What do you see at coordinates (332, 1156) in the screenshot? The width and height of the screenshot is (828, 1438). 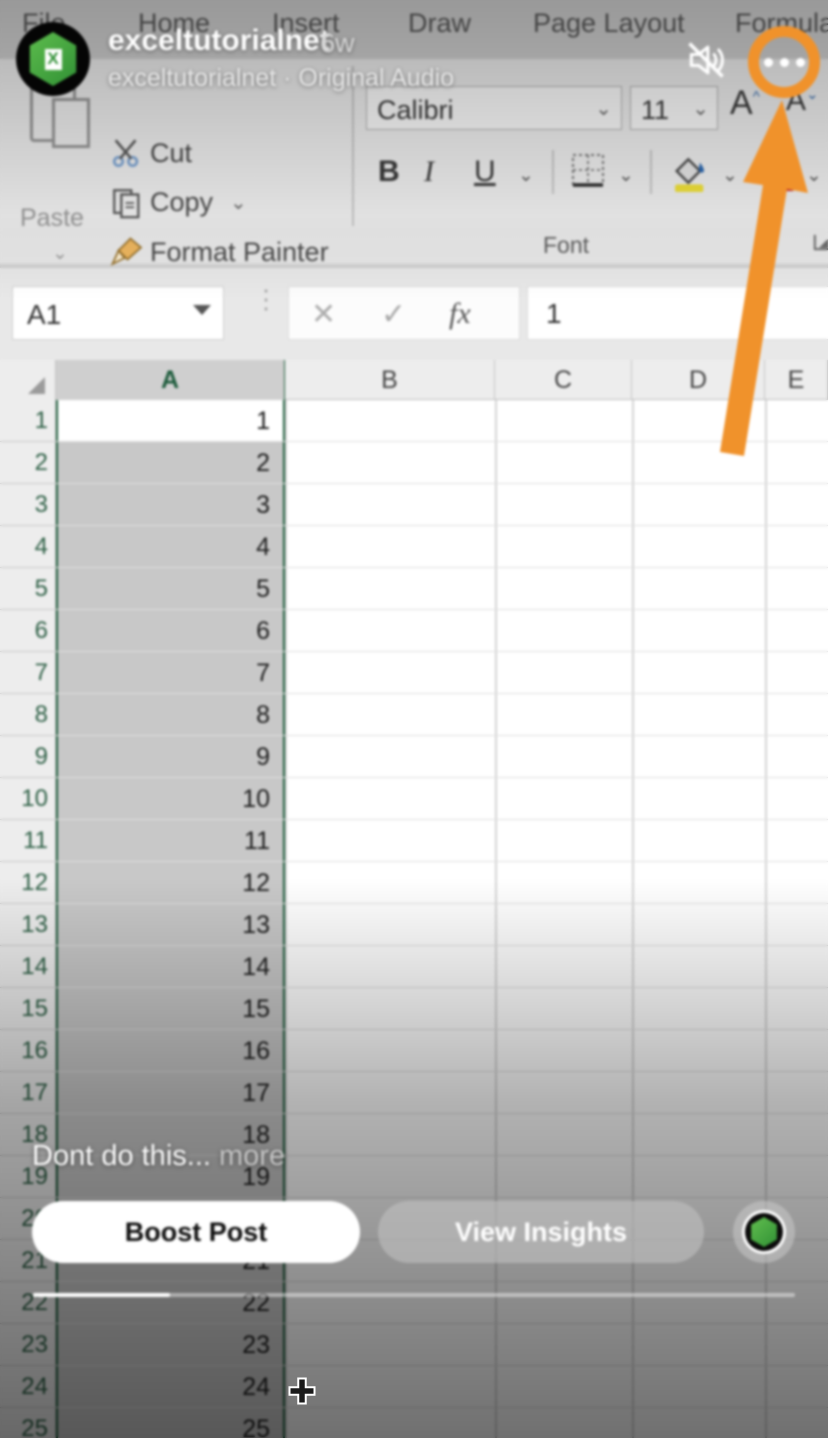 I see `story-caption: Dont do this... more` at bounding box center [332, 1156].